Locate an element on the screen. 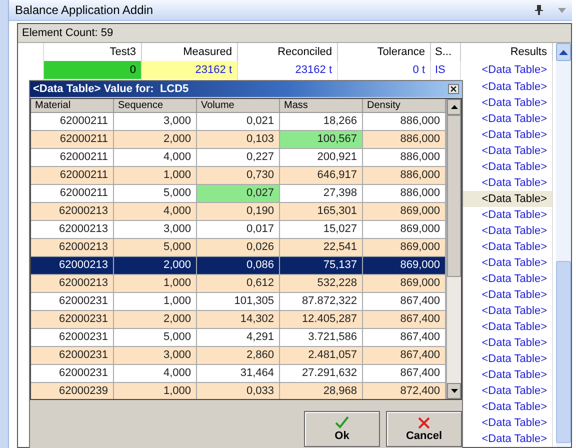 The width and height of the screenshot is (576, 448). table-row: 62000231 4,000 31,464 27.291,632 867,400 is located at coordinates (238, 374).